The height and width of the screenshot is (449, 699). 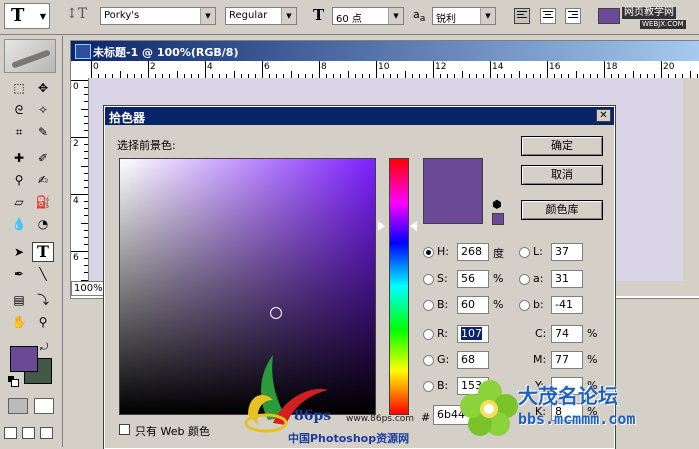 What do you see at coordinates (19, 158) in the screenshot?
I see `healing-brush-icon: ✚` at bounding box center [19, 158].